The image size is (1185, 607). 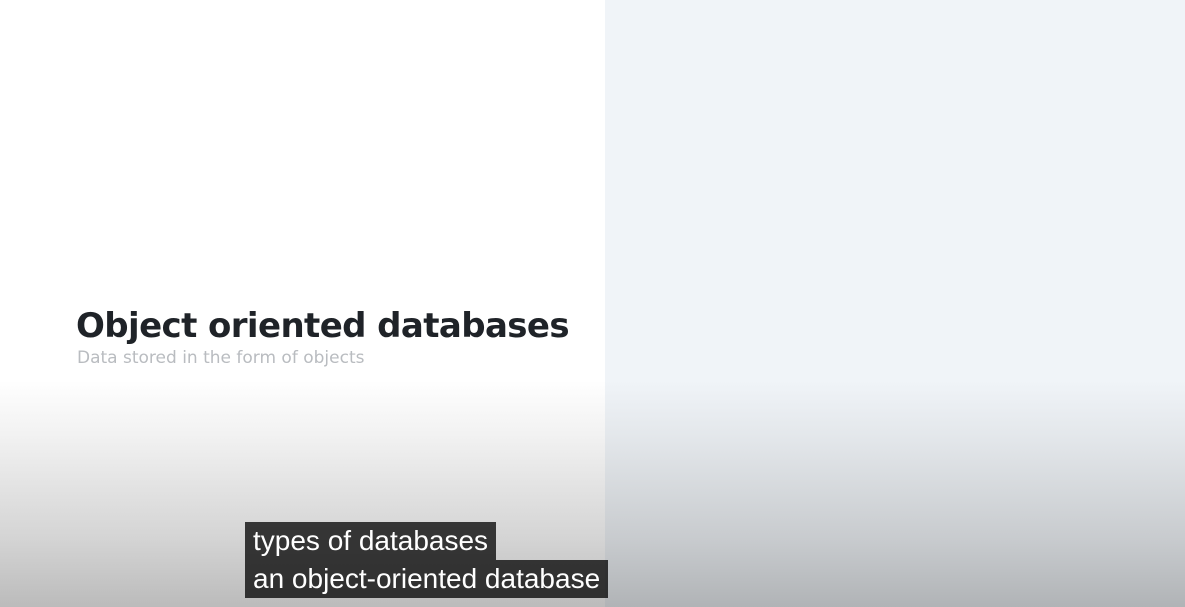 I want to click on slide-title: Object oriented databases, so click(x=323, y=326).